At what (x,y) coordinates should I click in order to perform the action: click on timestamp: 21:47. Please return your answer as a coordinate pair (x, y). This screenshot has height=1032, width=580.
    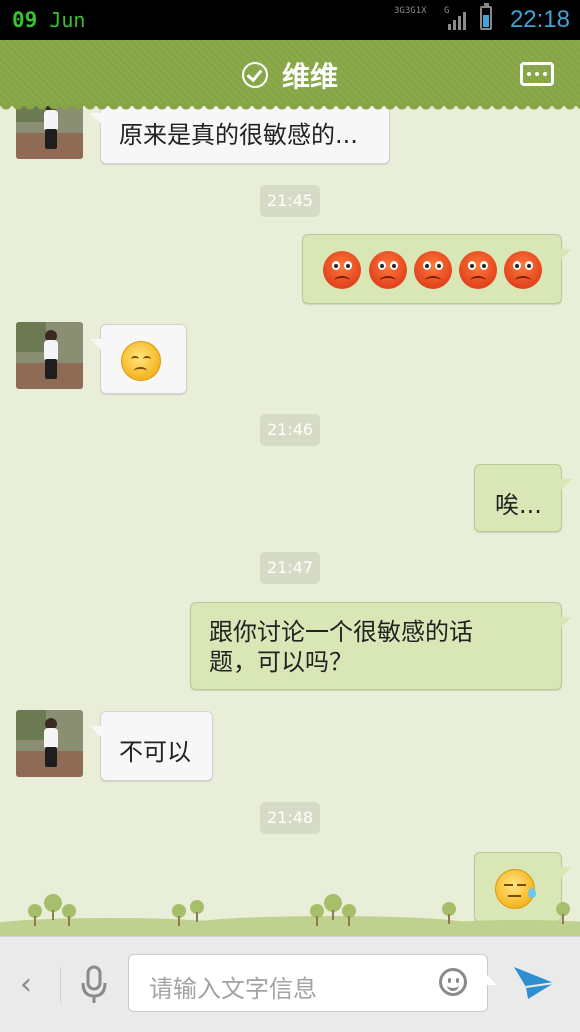
    Looking at the image, I should click on (290, 568).